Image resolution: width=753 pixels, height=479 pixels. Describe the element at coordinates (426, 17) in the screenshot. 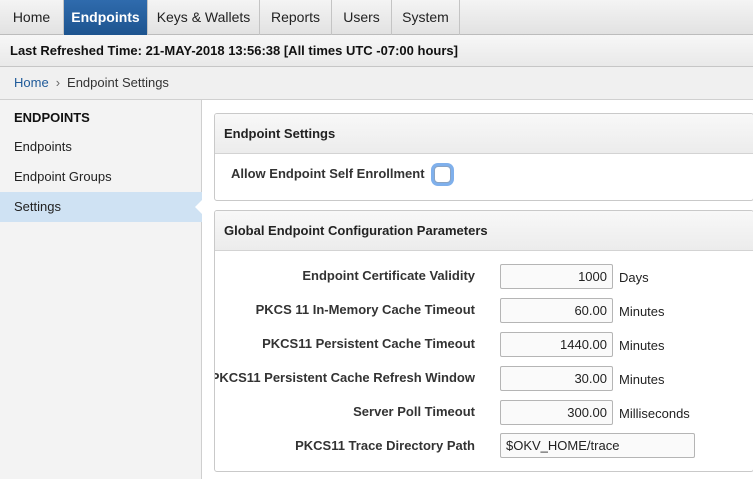

I see `tab-system: System` at that location.